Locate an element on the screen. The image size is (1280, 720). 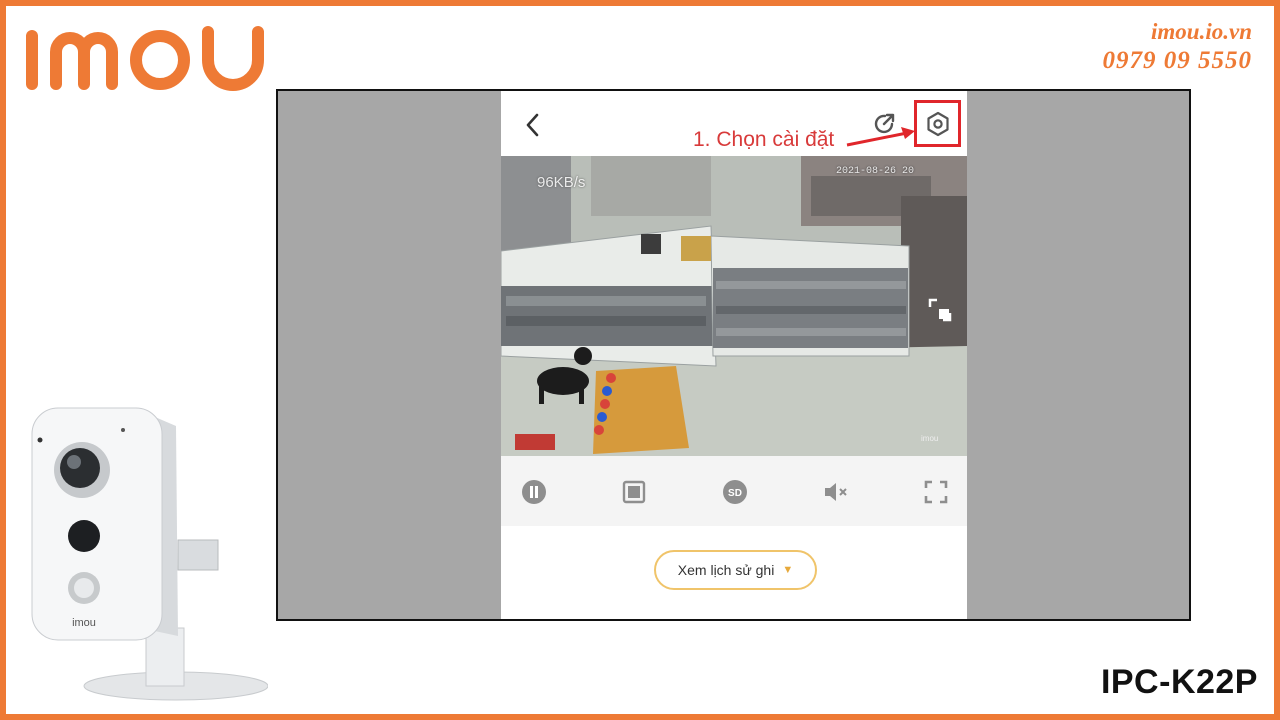
settings-button is located at coordinates (937, 123).